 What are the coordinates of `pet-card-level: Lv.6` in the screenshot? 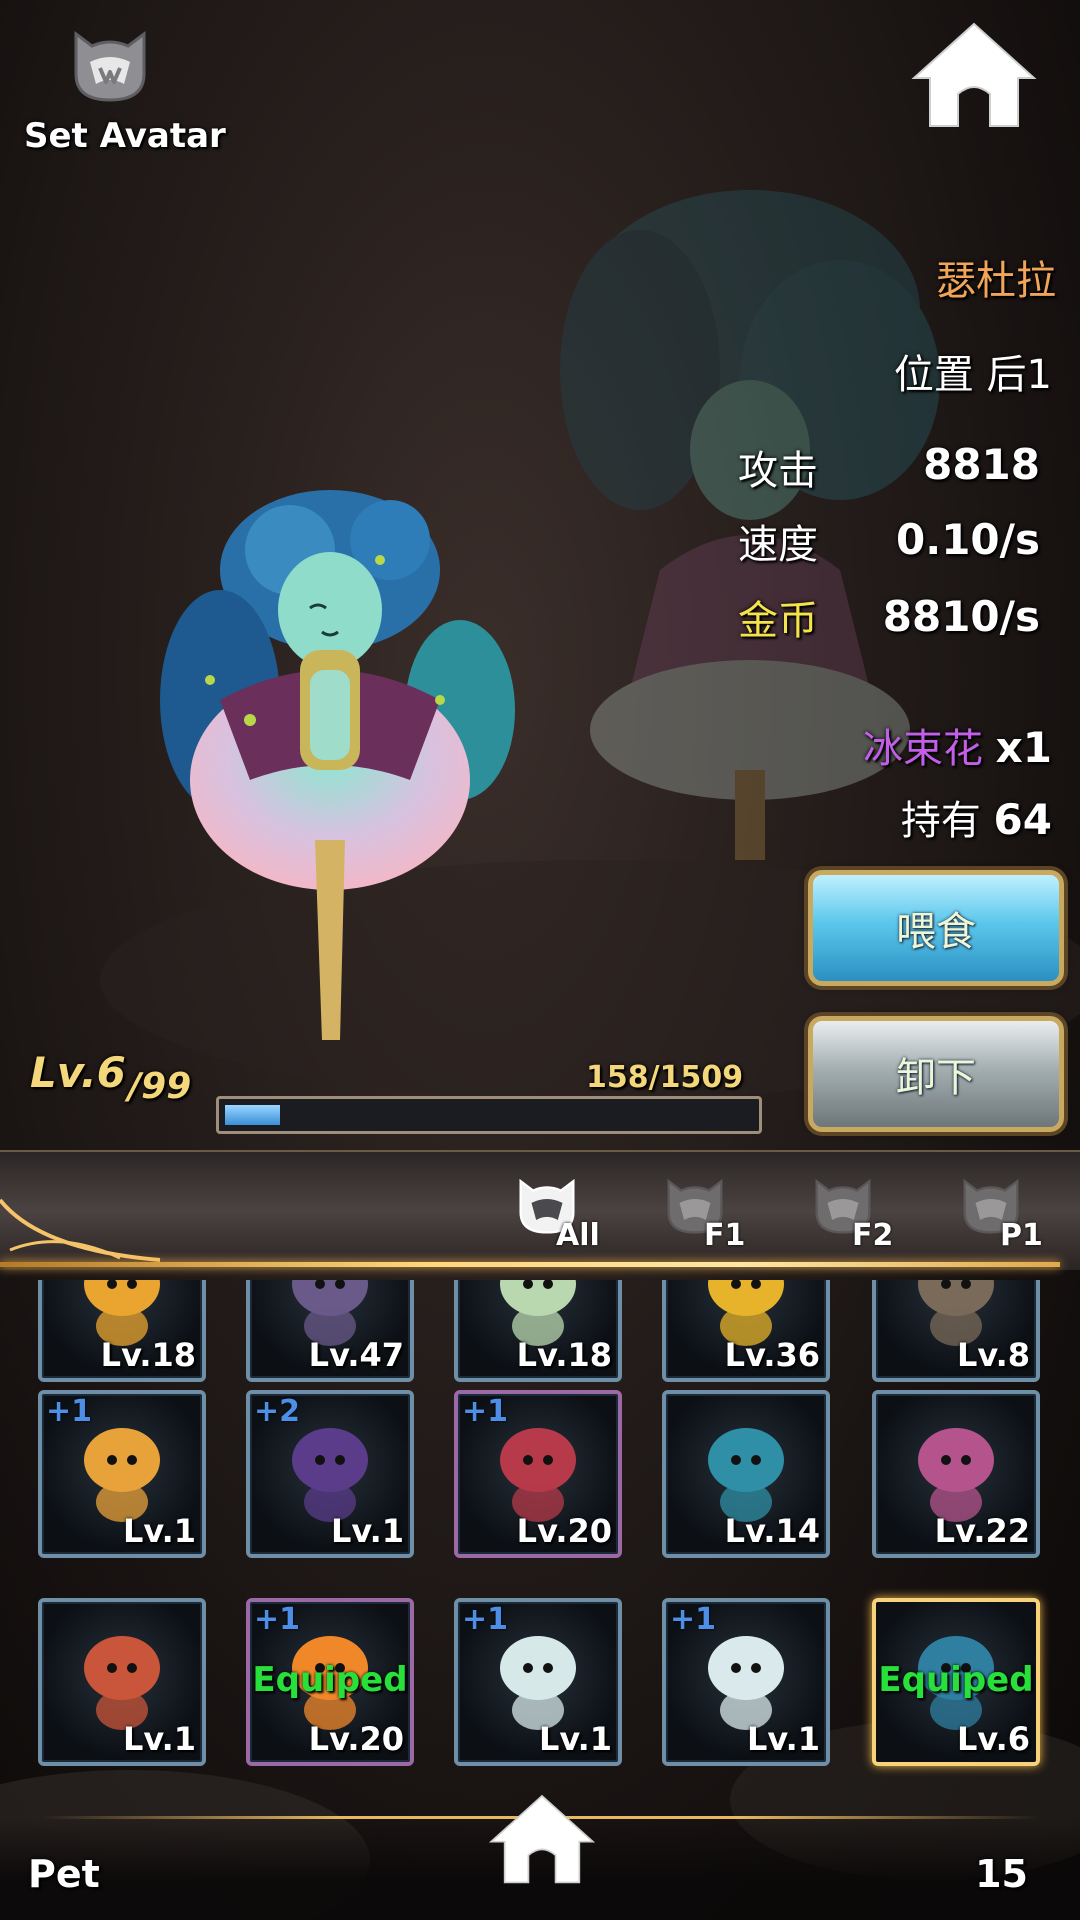 It's located at (993, 1739).